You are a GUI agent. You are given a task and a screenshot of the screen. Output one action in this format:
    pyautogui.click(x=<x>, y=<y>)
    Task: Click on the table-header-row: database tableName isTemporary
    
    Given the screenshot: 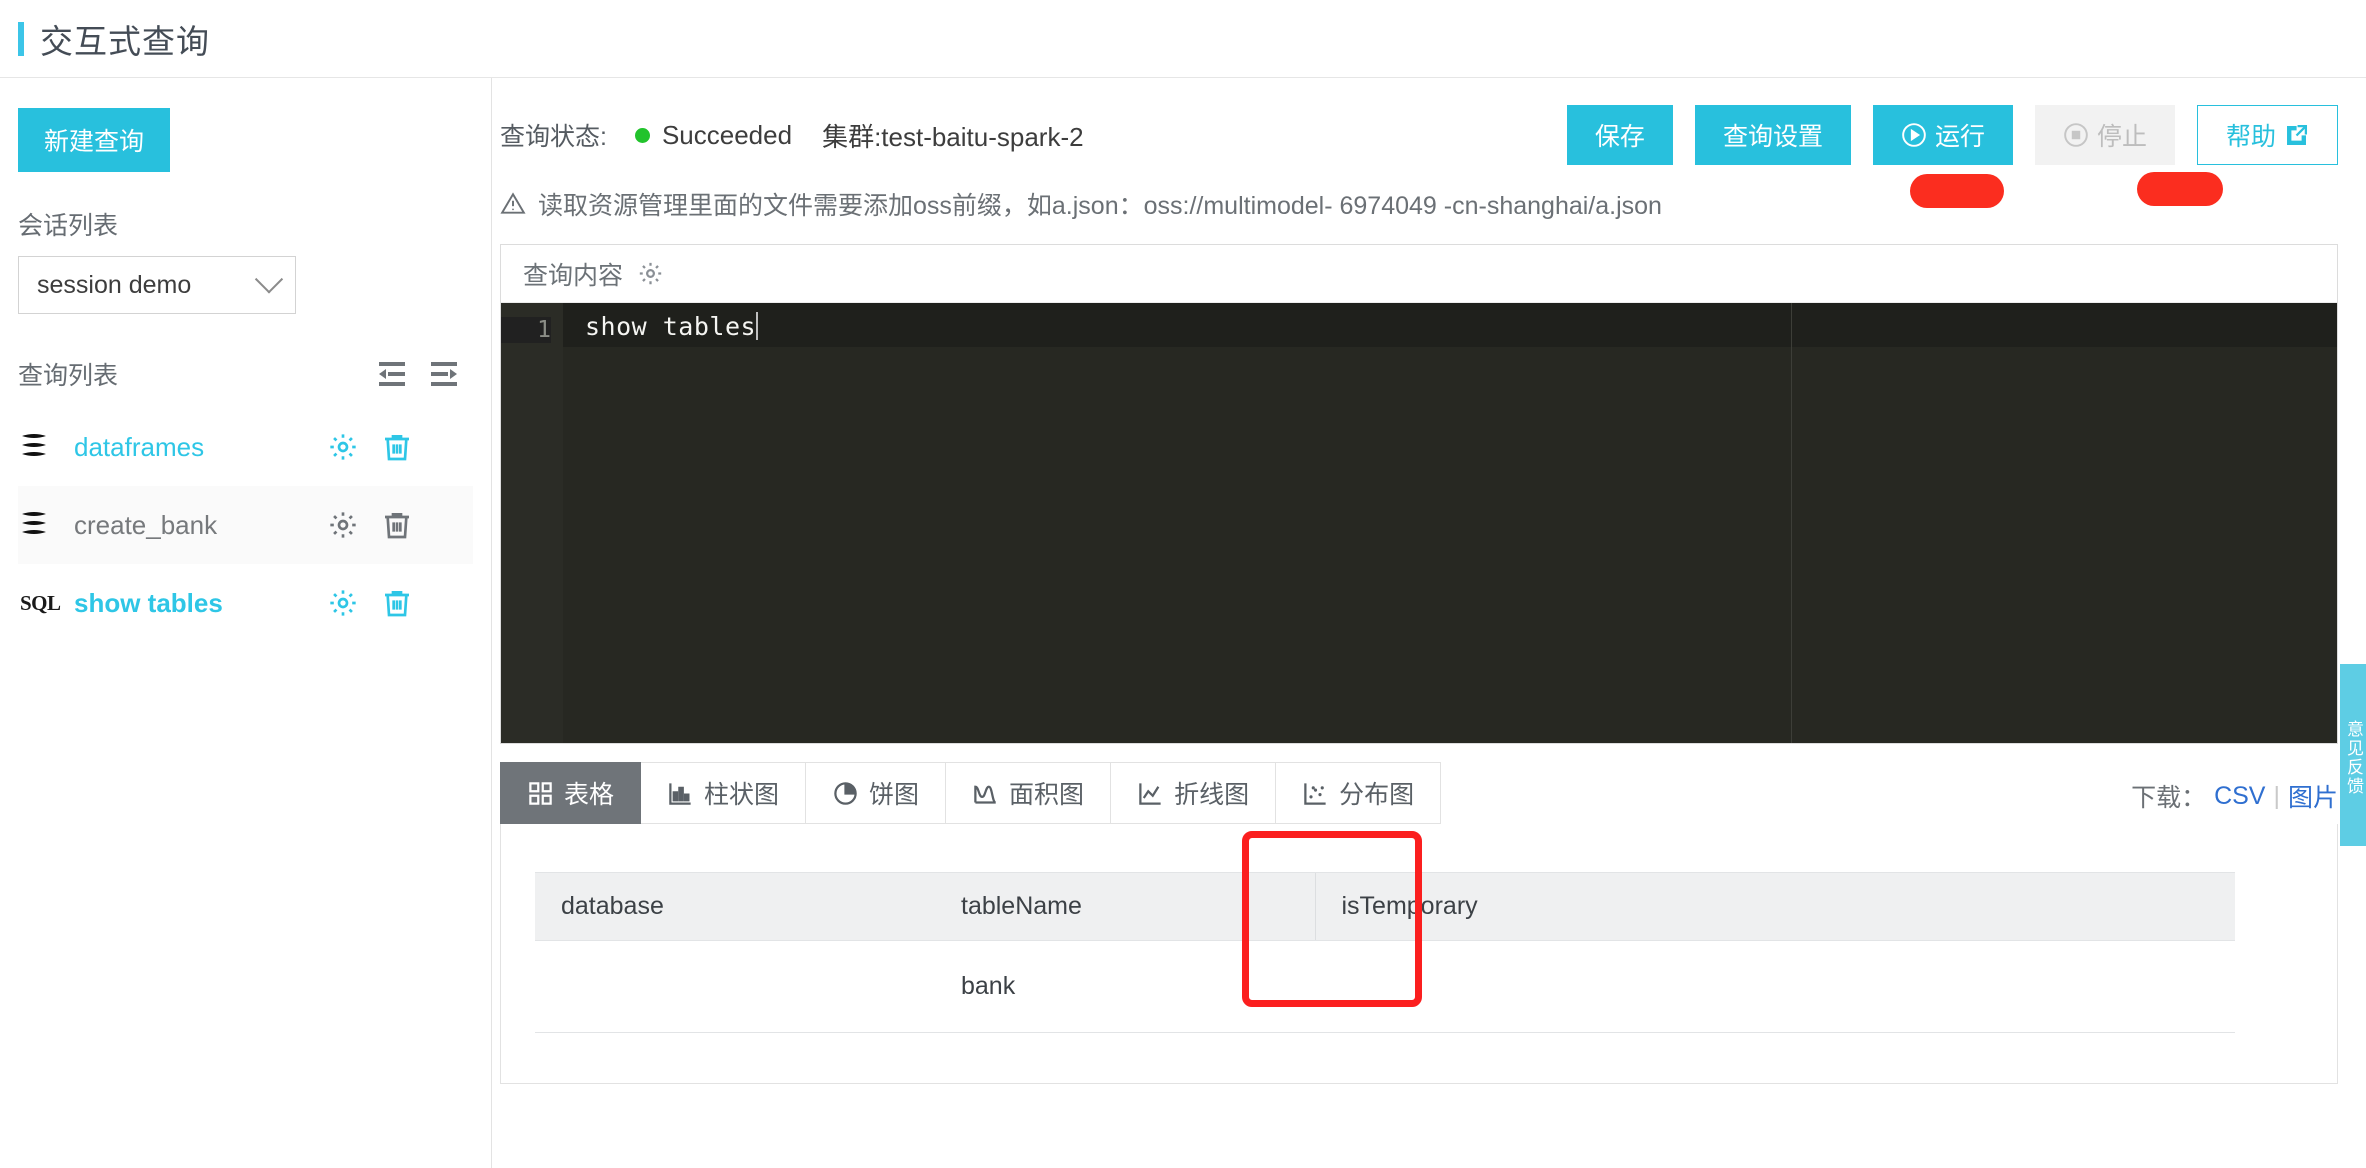 What is the action you would take?
    pyautogui.click(x=1385, y=906)
    